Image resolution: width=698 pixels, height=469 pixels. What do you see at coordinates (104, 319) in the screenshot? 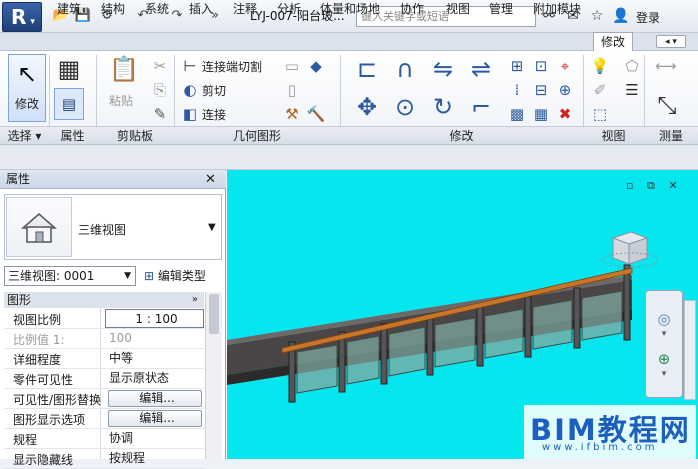
I see `prop-row-view-scale: 视图比例 1 : 100` at bounding box center [104, 319].